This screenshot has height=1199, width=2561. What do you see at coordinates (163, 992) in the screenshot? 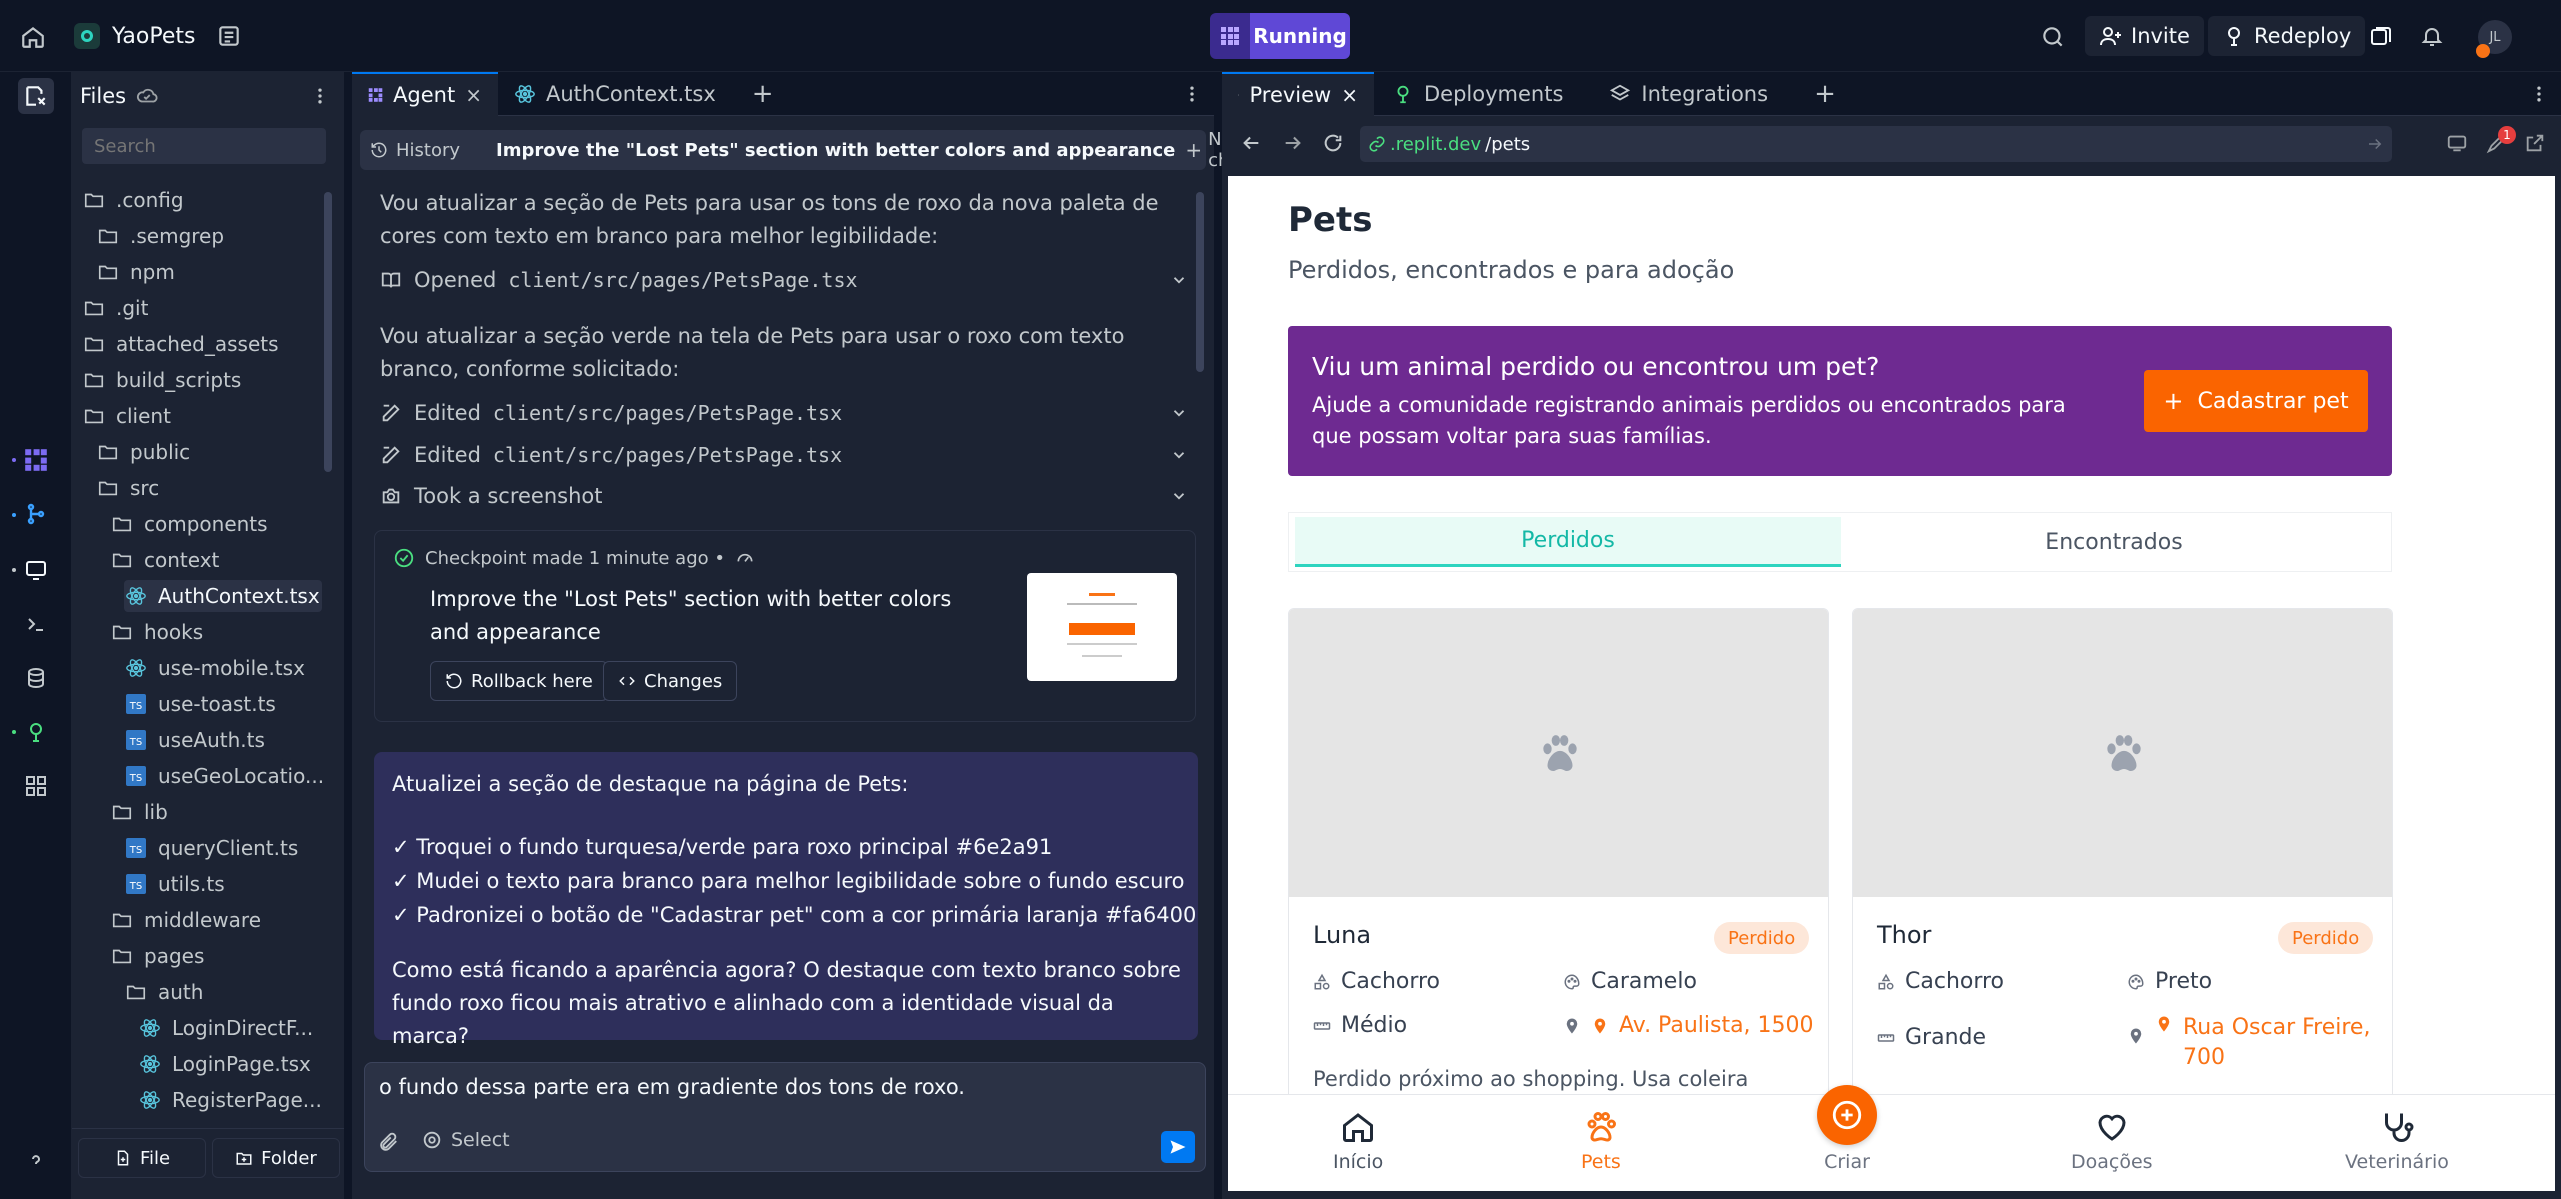
I see `tree-folder: auth` at bounding box center [163, 992].